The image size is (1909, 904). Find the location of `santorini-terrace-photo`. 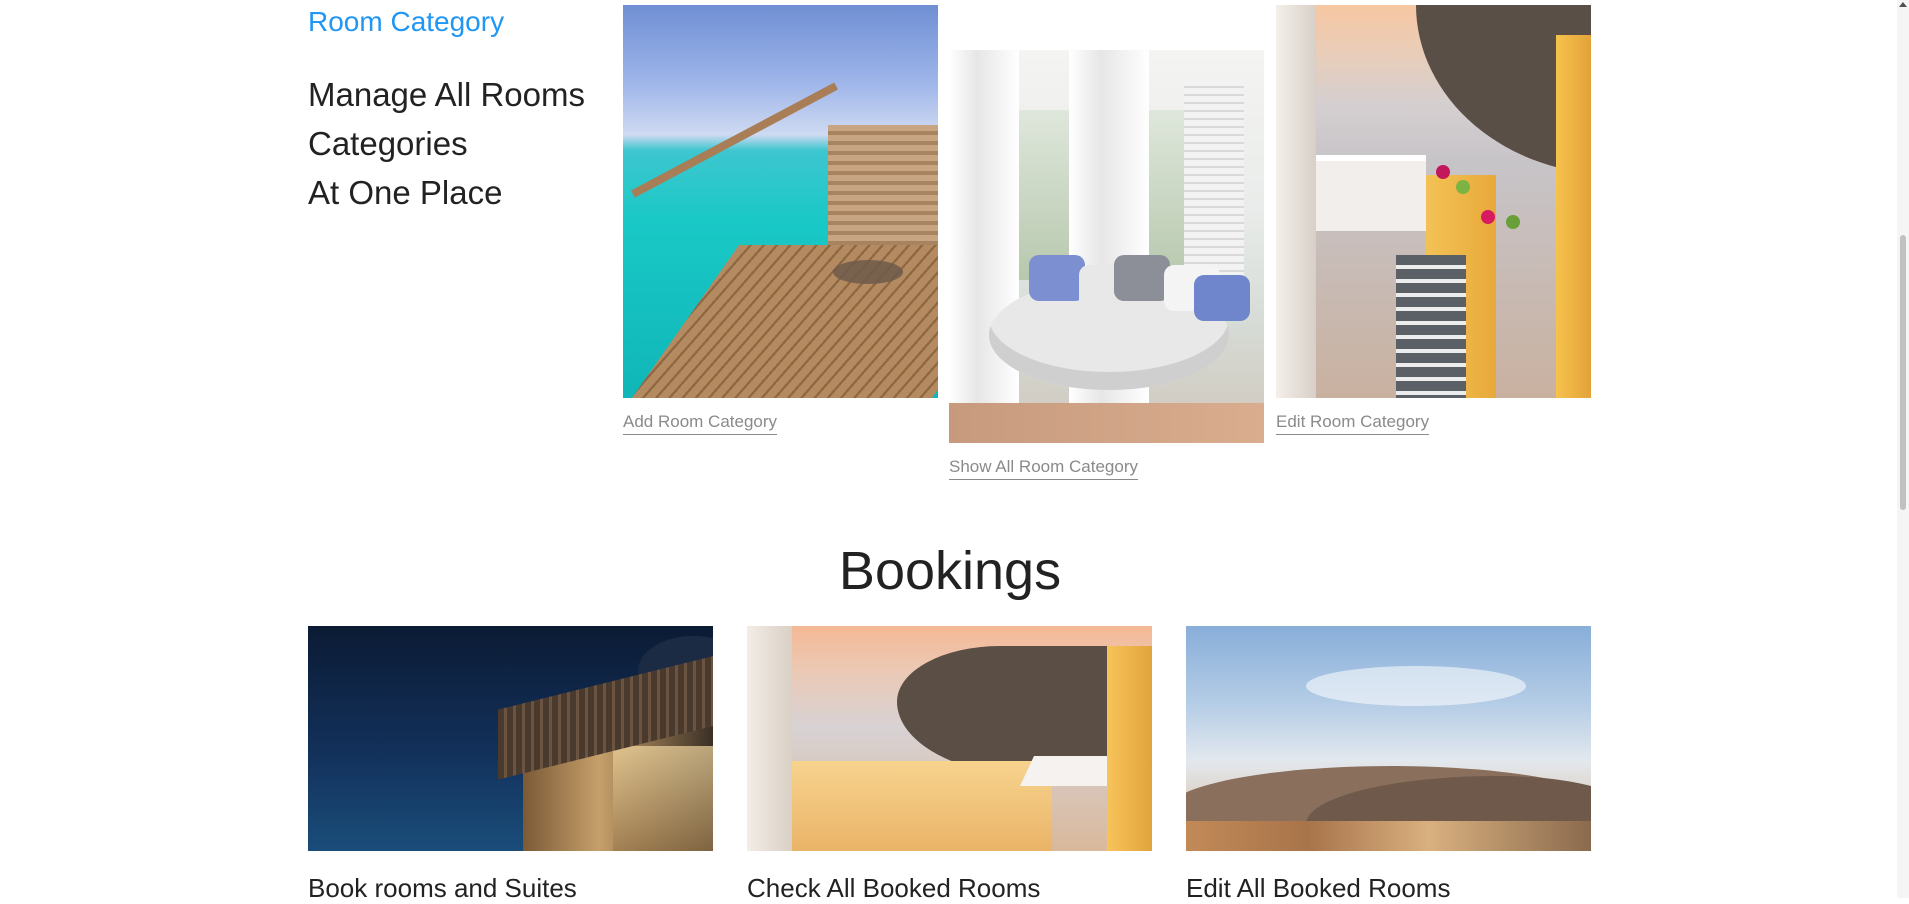

santorini-terrace-photo is located at coordinates (949, 738).